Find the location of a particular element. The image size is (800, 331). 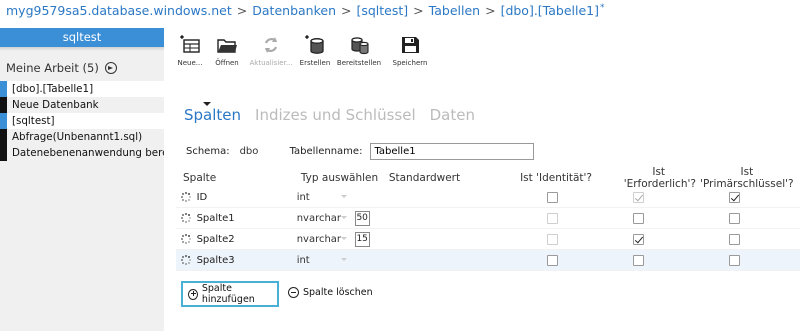

table-name-label: Tabellenname: is located at coordinates (326, 151).